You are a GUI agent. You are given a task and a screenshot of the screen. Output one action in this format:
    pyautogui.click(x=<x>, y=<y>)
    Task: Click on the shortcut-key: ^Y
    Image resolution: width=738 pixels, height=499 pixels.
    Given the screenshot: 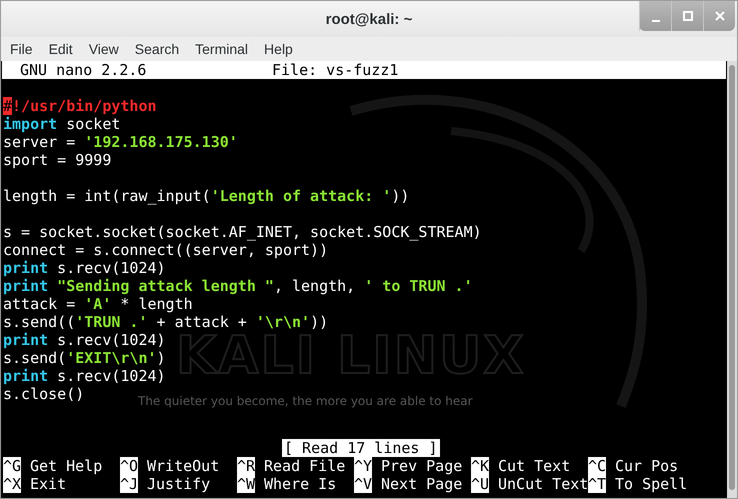 What is the action you would take?
    pyautogui.click(x=363, y=466)
    